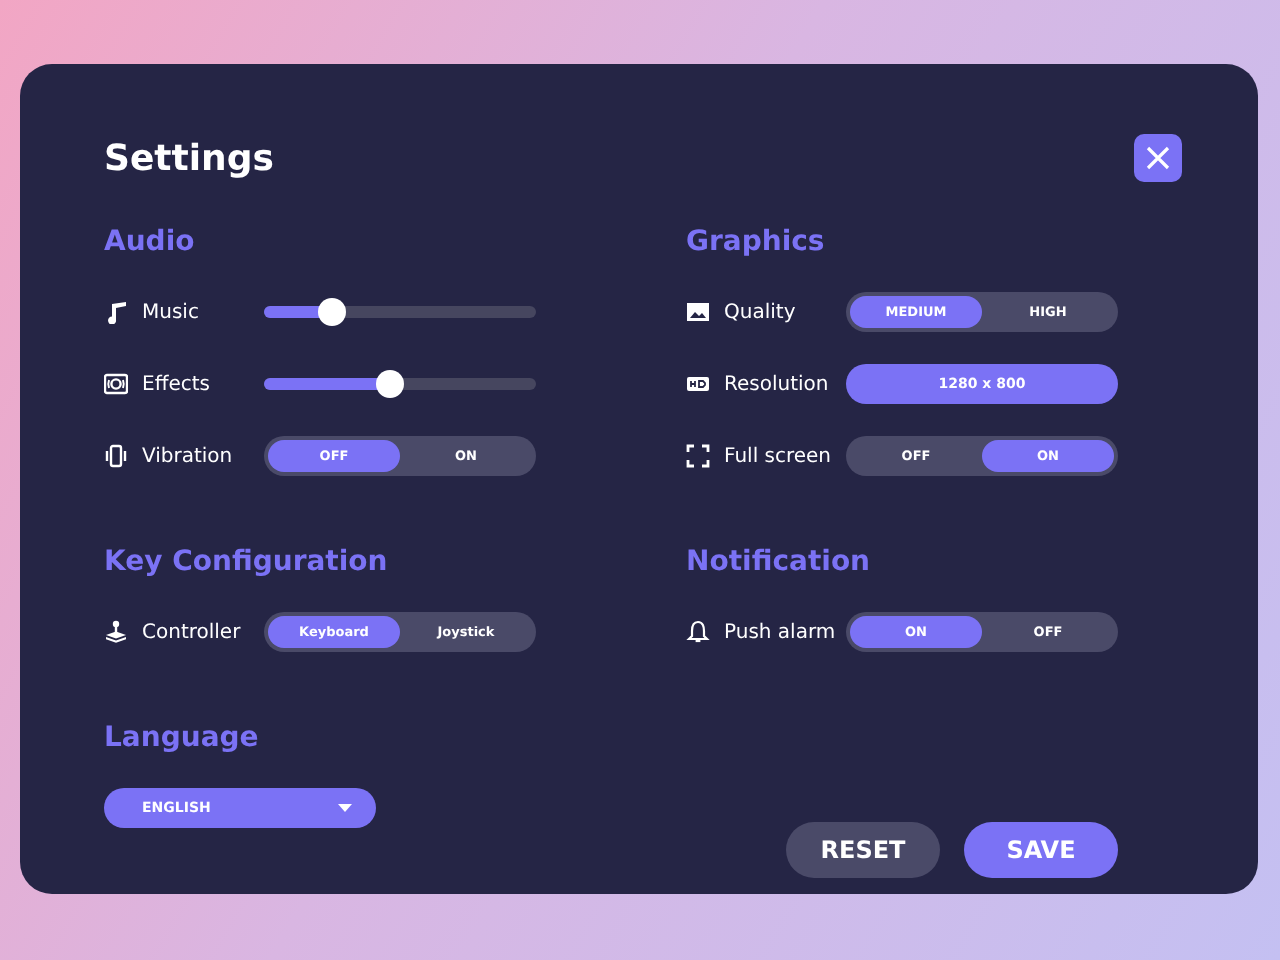 Image resolution: width=1280 pixels, height=960 pixels. I want to click on setting-label: Resolution, so click(776, 384).